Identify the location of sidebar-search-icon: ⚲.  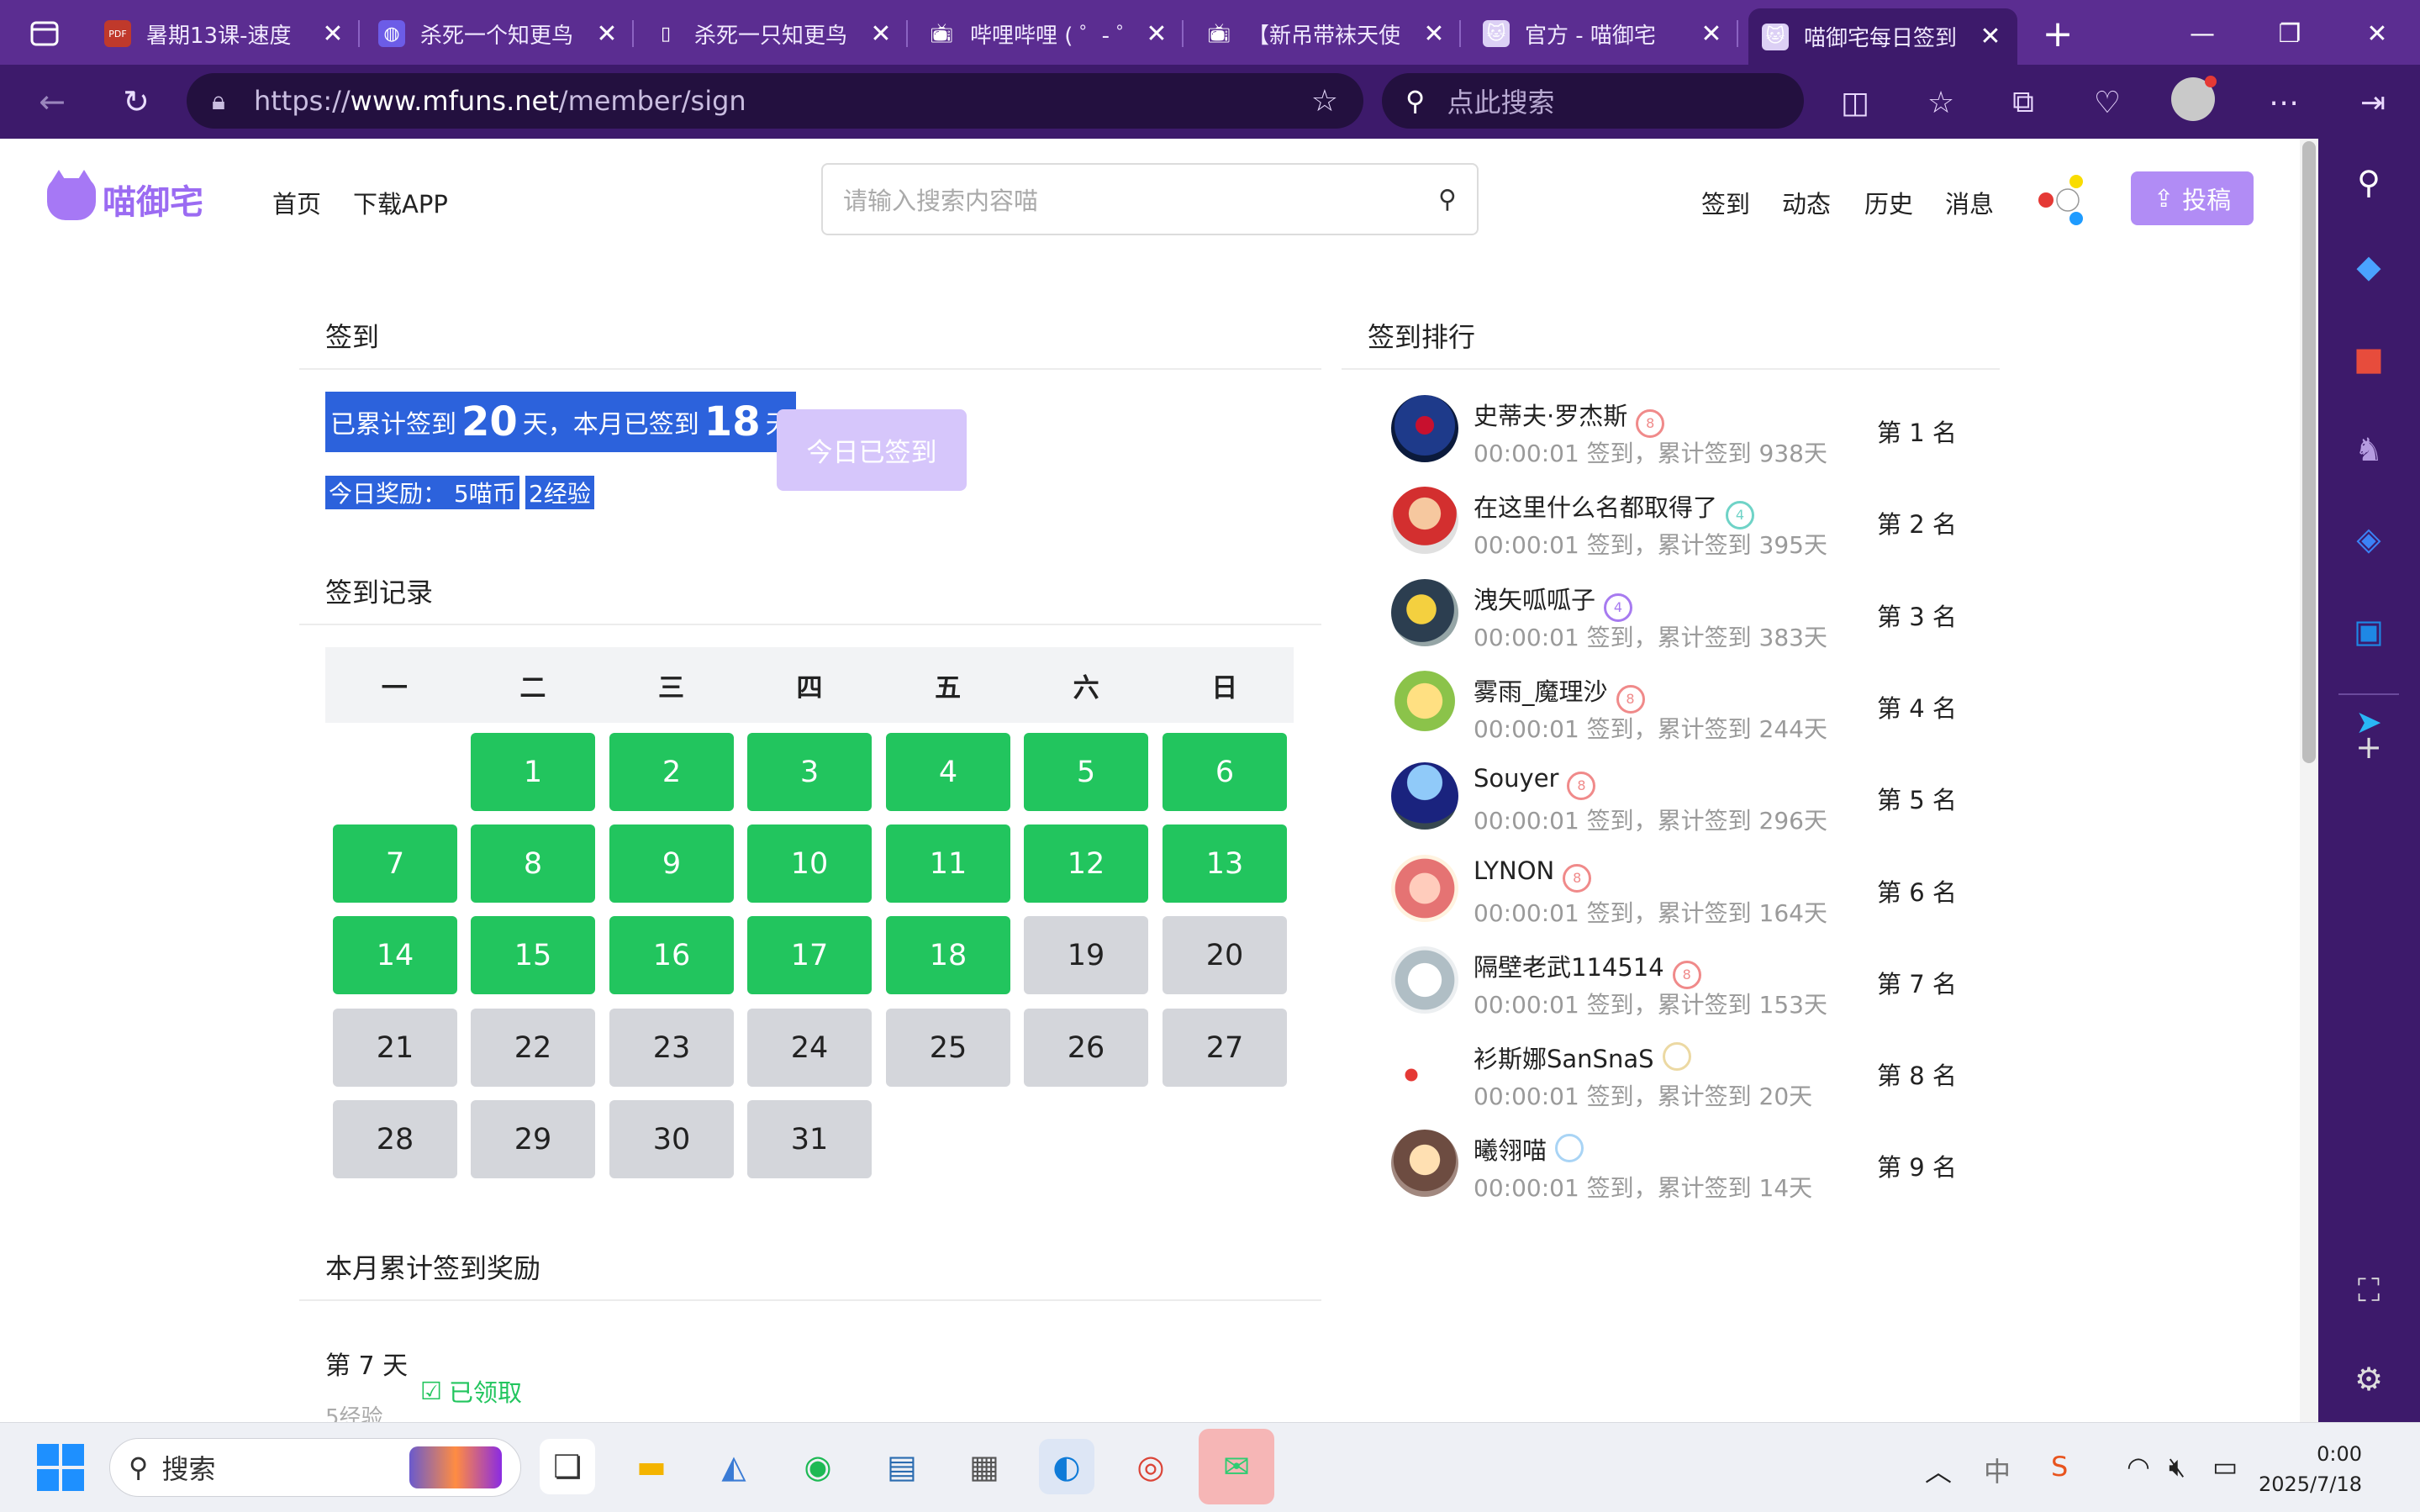
(2369, 183).